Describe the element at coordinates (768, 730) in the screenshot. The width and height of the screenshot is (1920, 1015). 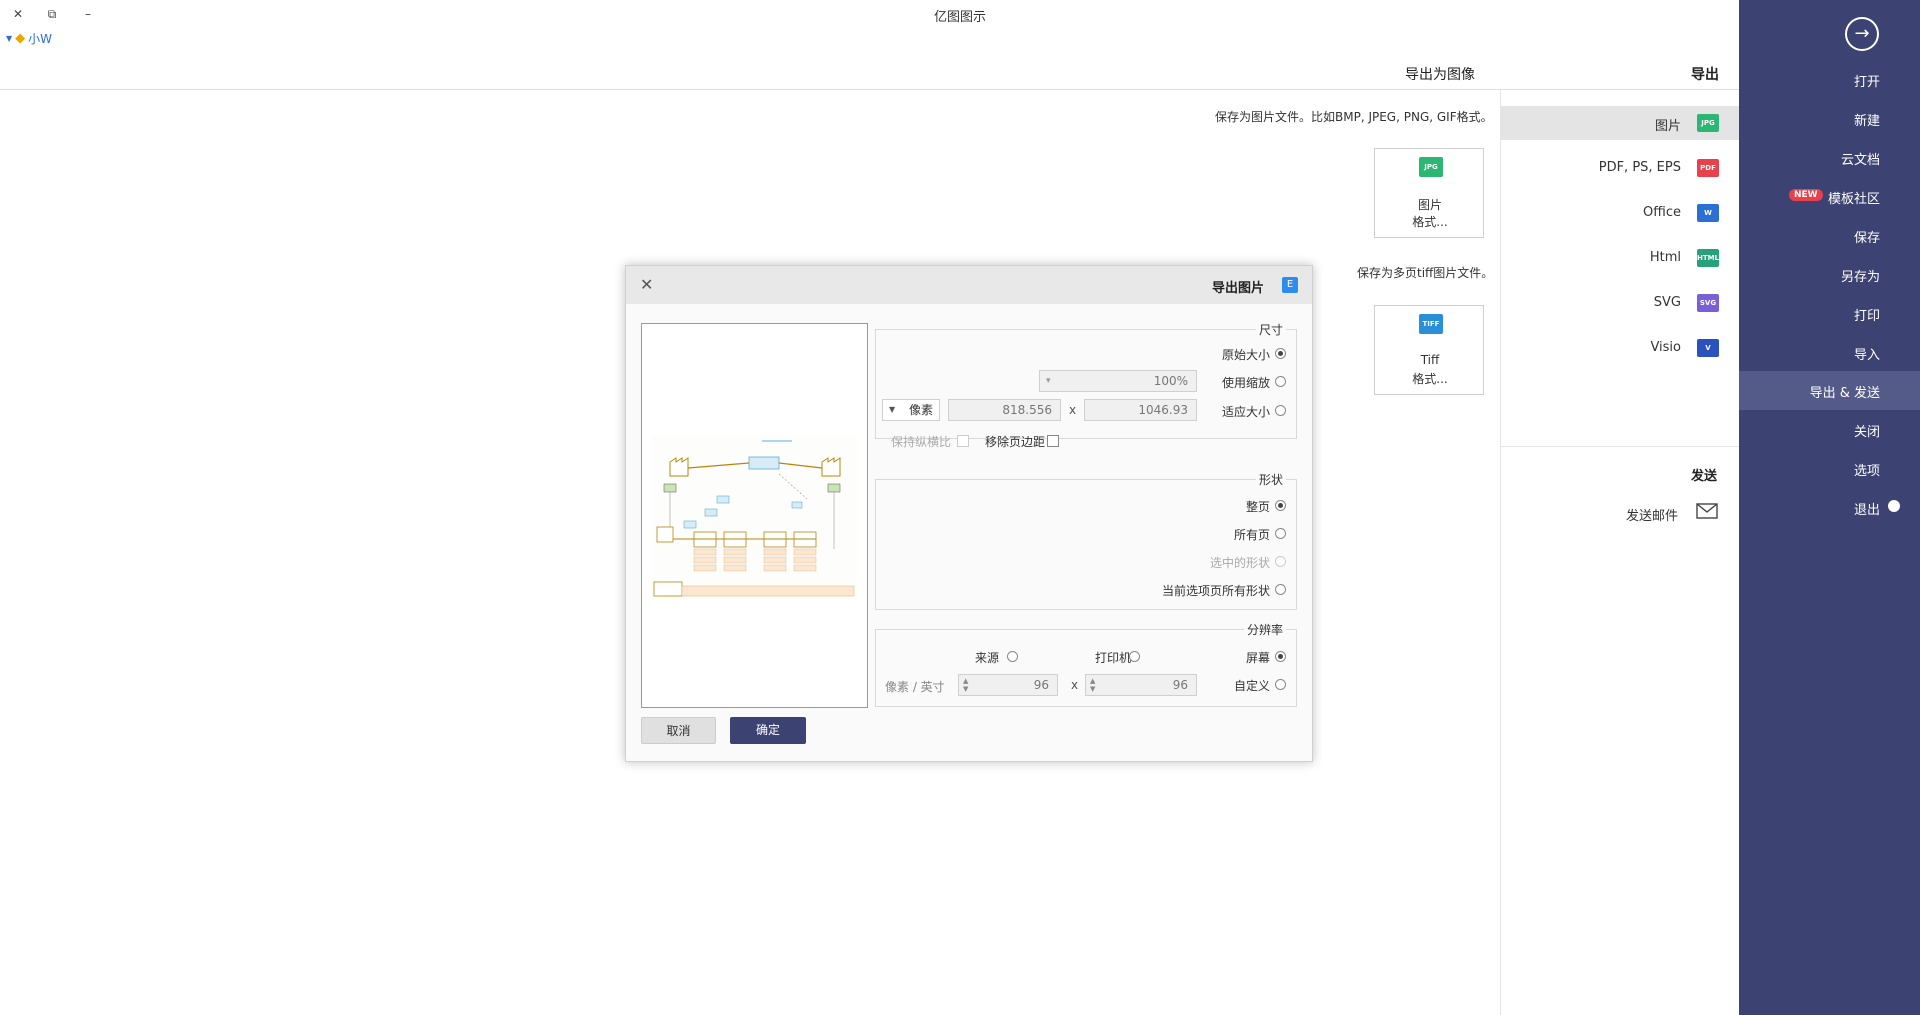
I see `ok-button: 确定` at that location.